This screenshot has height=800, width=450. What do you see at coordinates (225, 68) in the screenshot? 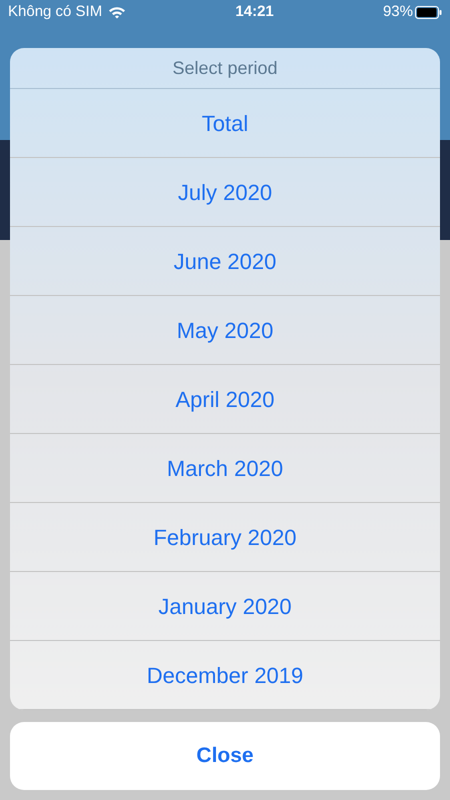
I see `sheet-title: Select period` at bounding box center [225, 68].